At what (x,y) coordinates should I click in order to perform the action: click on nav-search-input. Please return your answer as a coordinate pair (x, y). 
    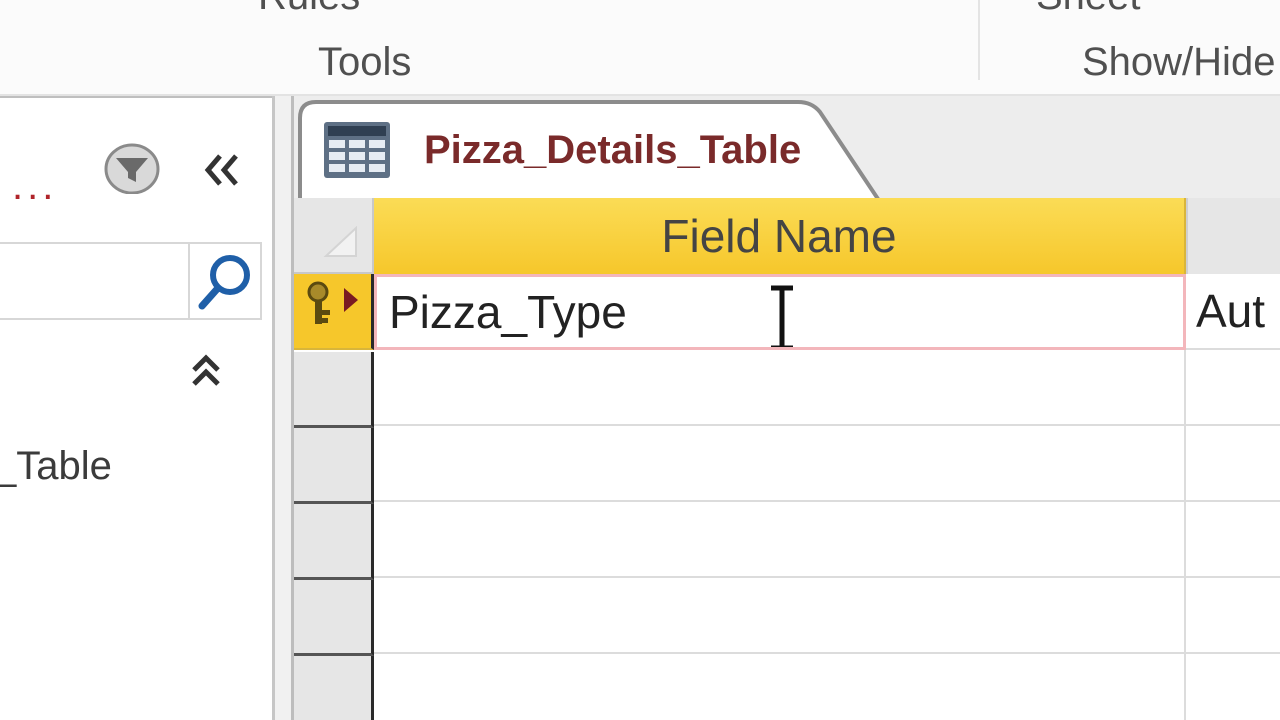
    Looking at the image, I should click on (95, 281).